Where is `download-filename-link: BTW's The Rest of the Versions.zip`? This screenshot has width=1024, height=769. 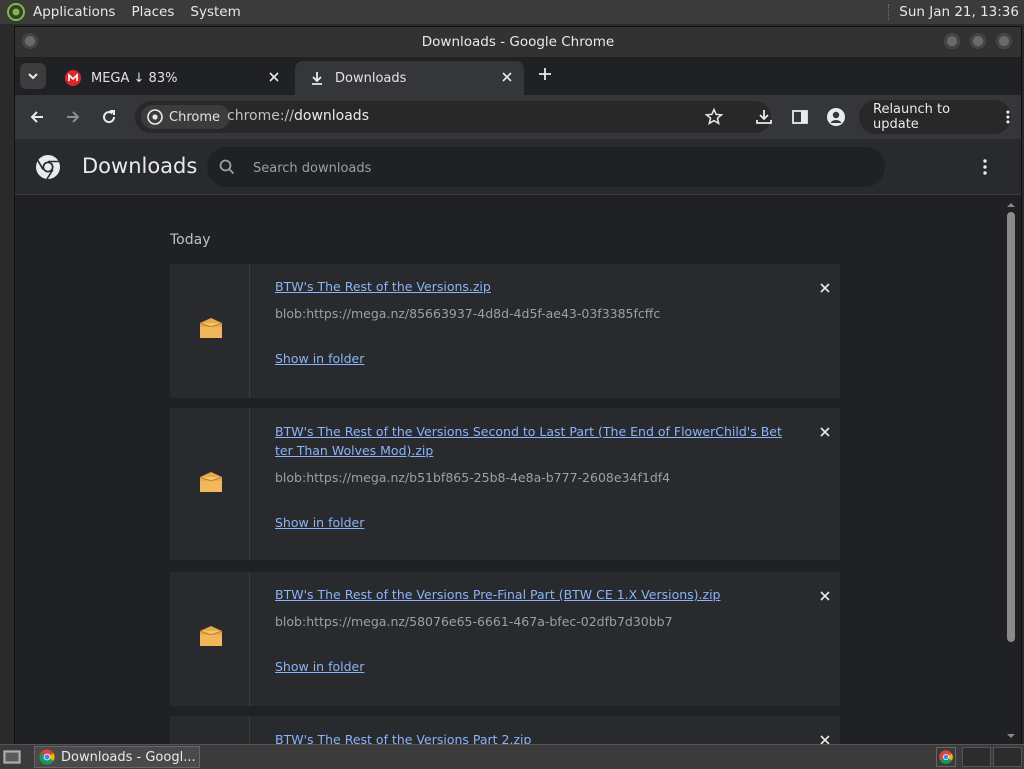
download-filename-link: BTW's The Rest of the Versions.zip is located at coordinates (530, 286).